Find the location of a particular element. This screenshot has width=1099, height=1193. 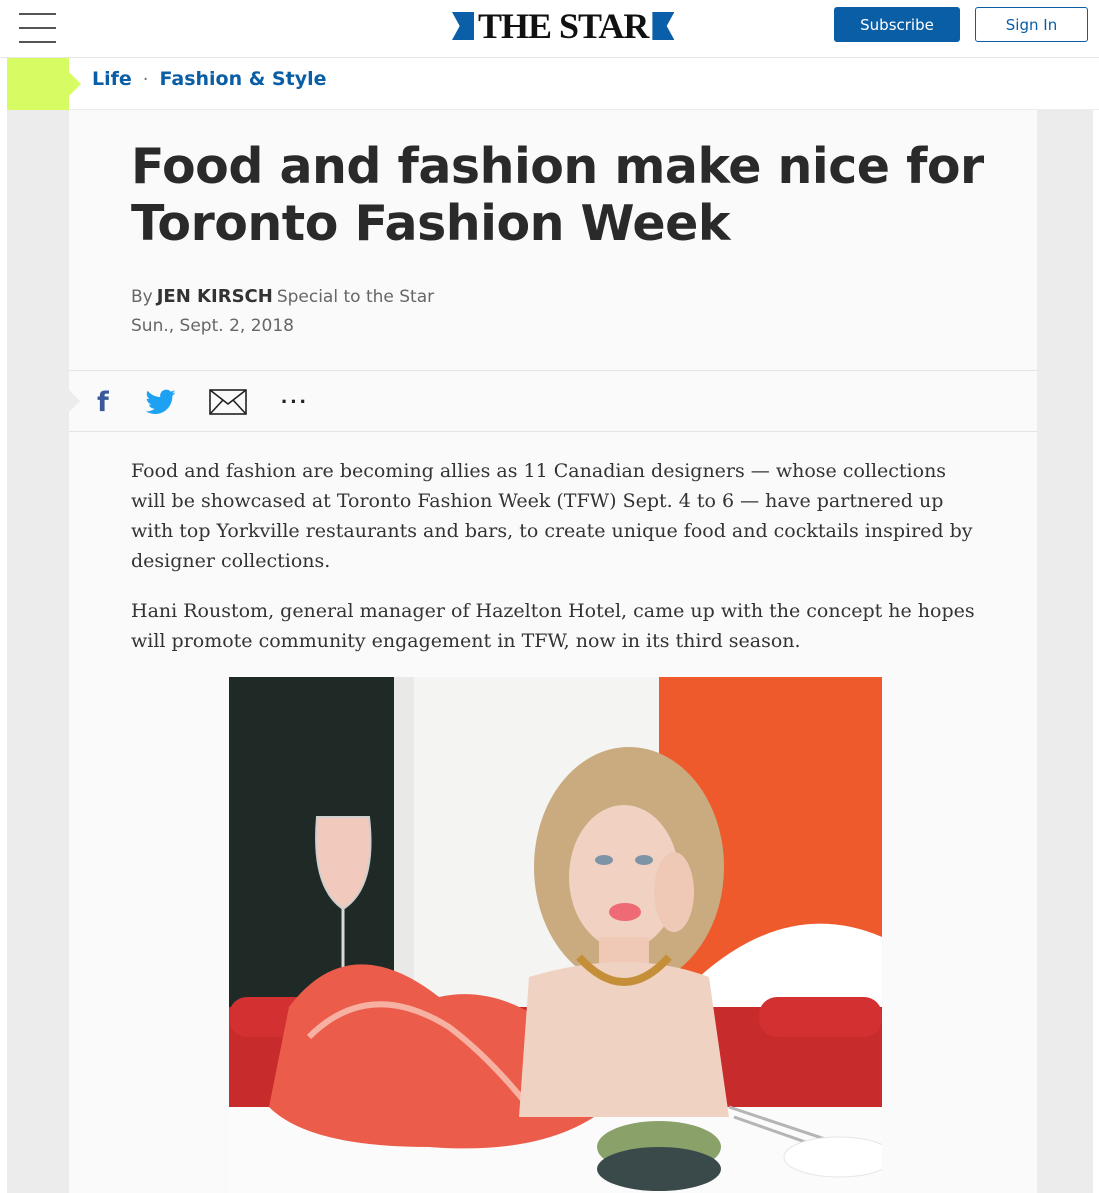

right-rail is located at coordinates (1065, 651).